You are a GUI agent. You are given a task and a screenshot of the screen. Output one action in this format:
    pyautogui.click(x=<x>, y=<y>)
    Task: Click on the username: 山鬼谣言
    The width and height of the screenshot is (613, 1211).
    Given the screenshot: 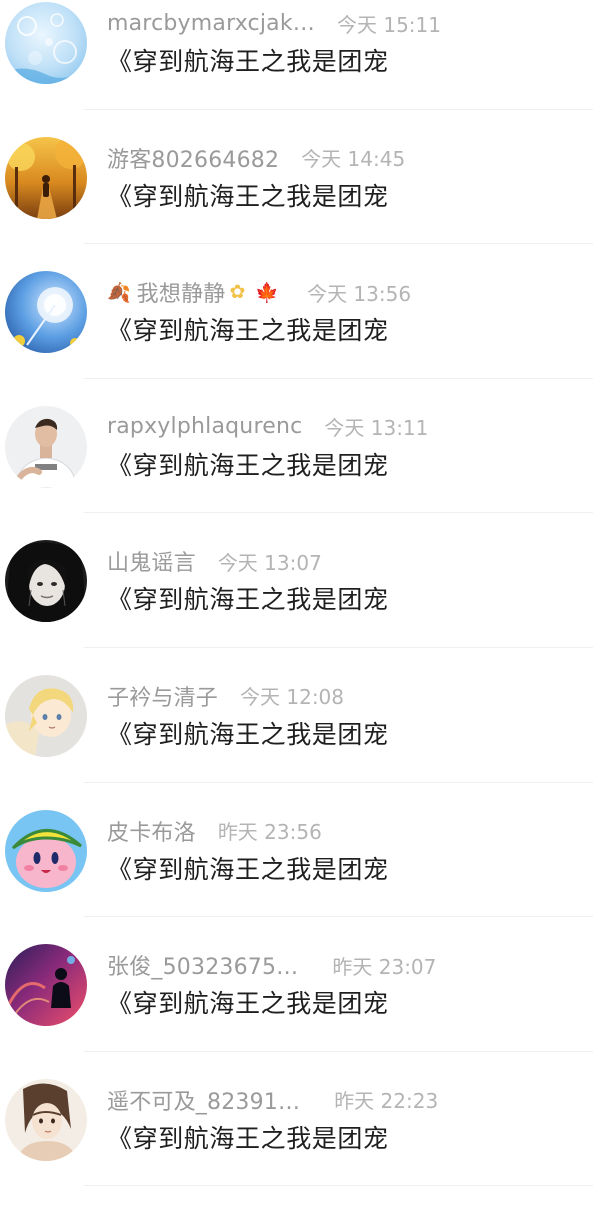 What is the action you would take?
    pyautogui.click(x=151, y=561)
    